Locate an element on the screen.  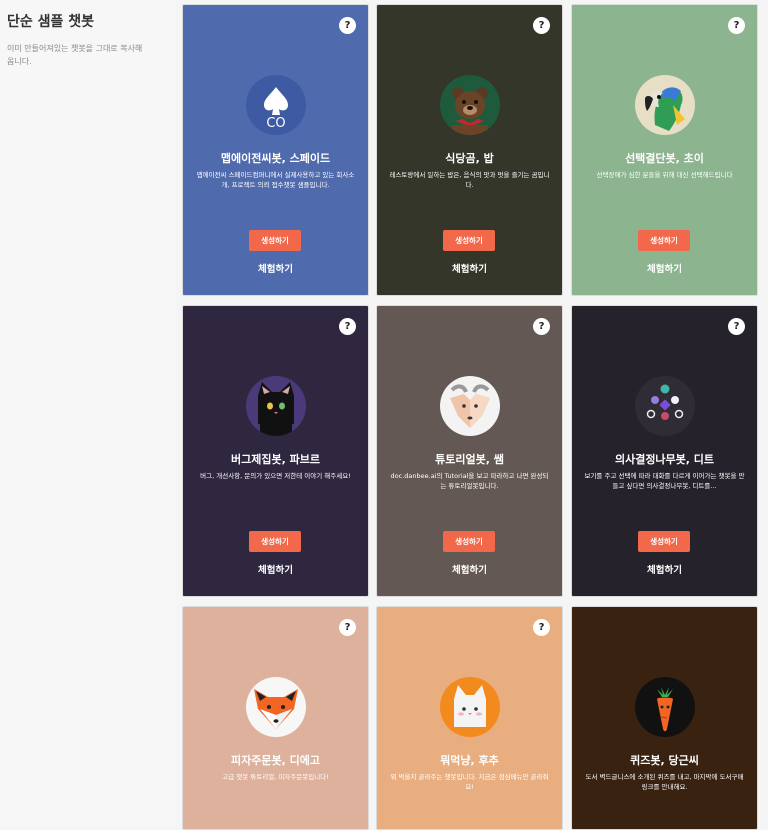
svg-text: CO is located at coordinates (275, 123).